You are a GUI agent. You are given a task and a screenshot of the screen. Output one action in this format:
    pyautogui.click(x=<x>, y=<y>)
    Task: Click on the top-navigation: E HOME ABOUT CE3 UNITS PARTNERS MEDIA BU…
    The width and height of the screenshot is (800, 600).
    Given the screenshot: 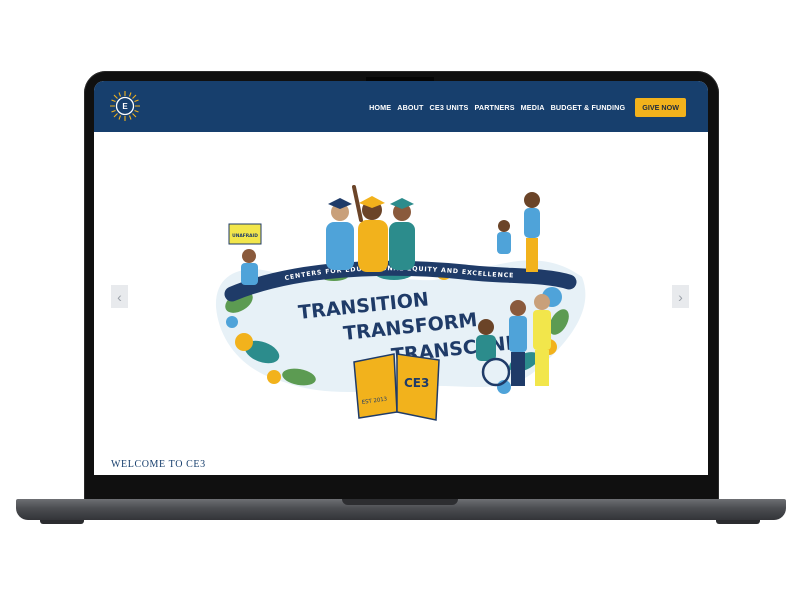 What is the action you would take?
    pyautogui.click(x=401, y=106)
    